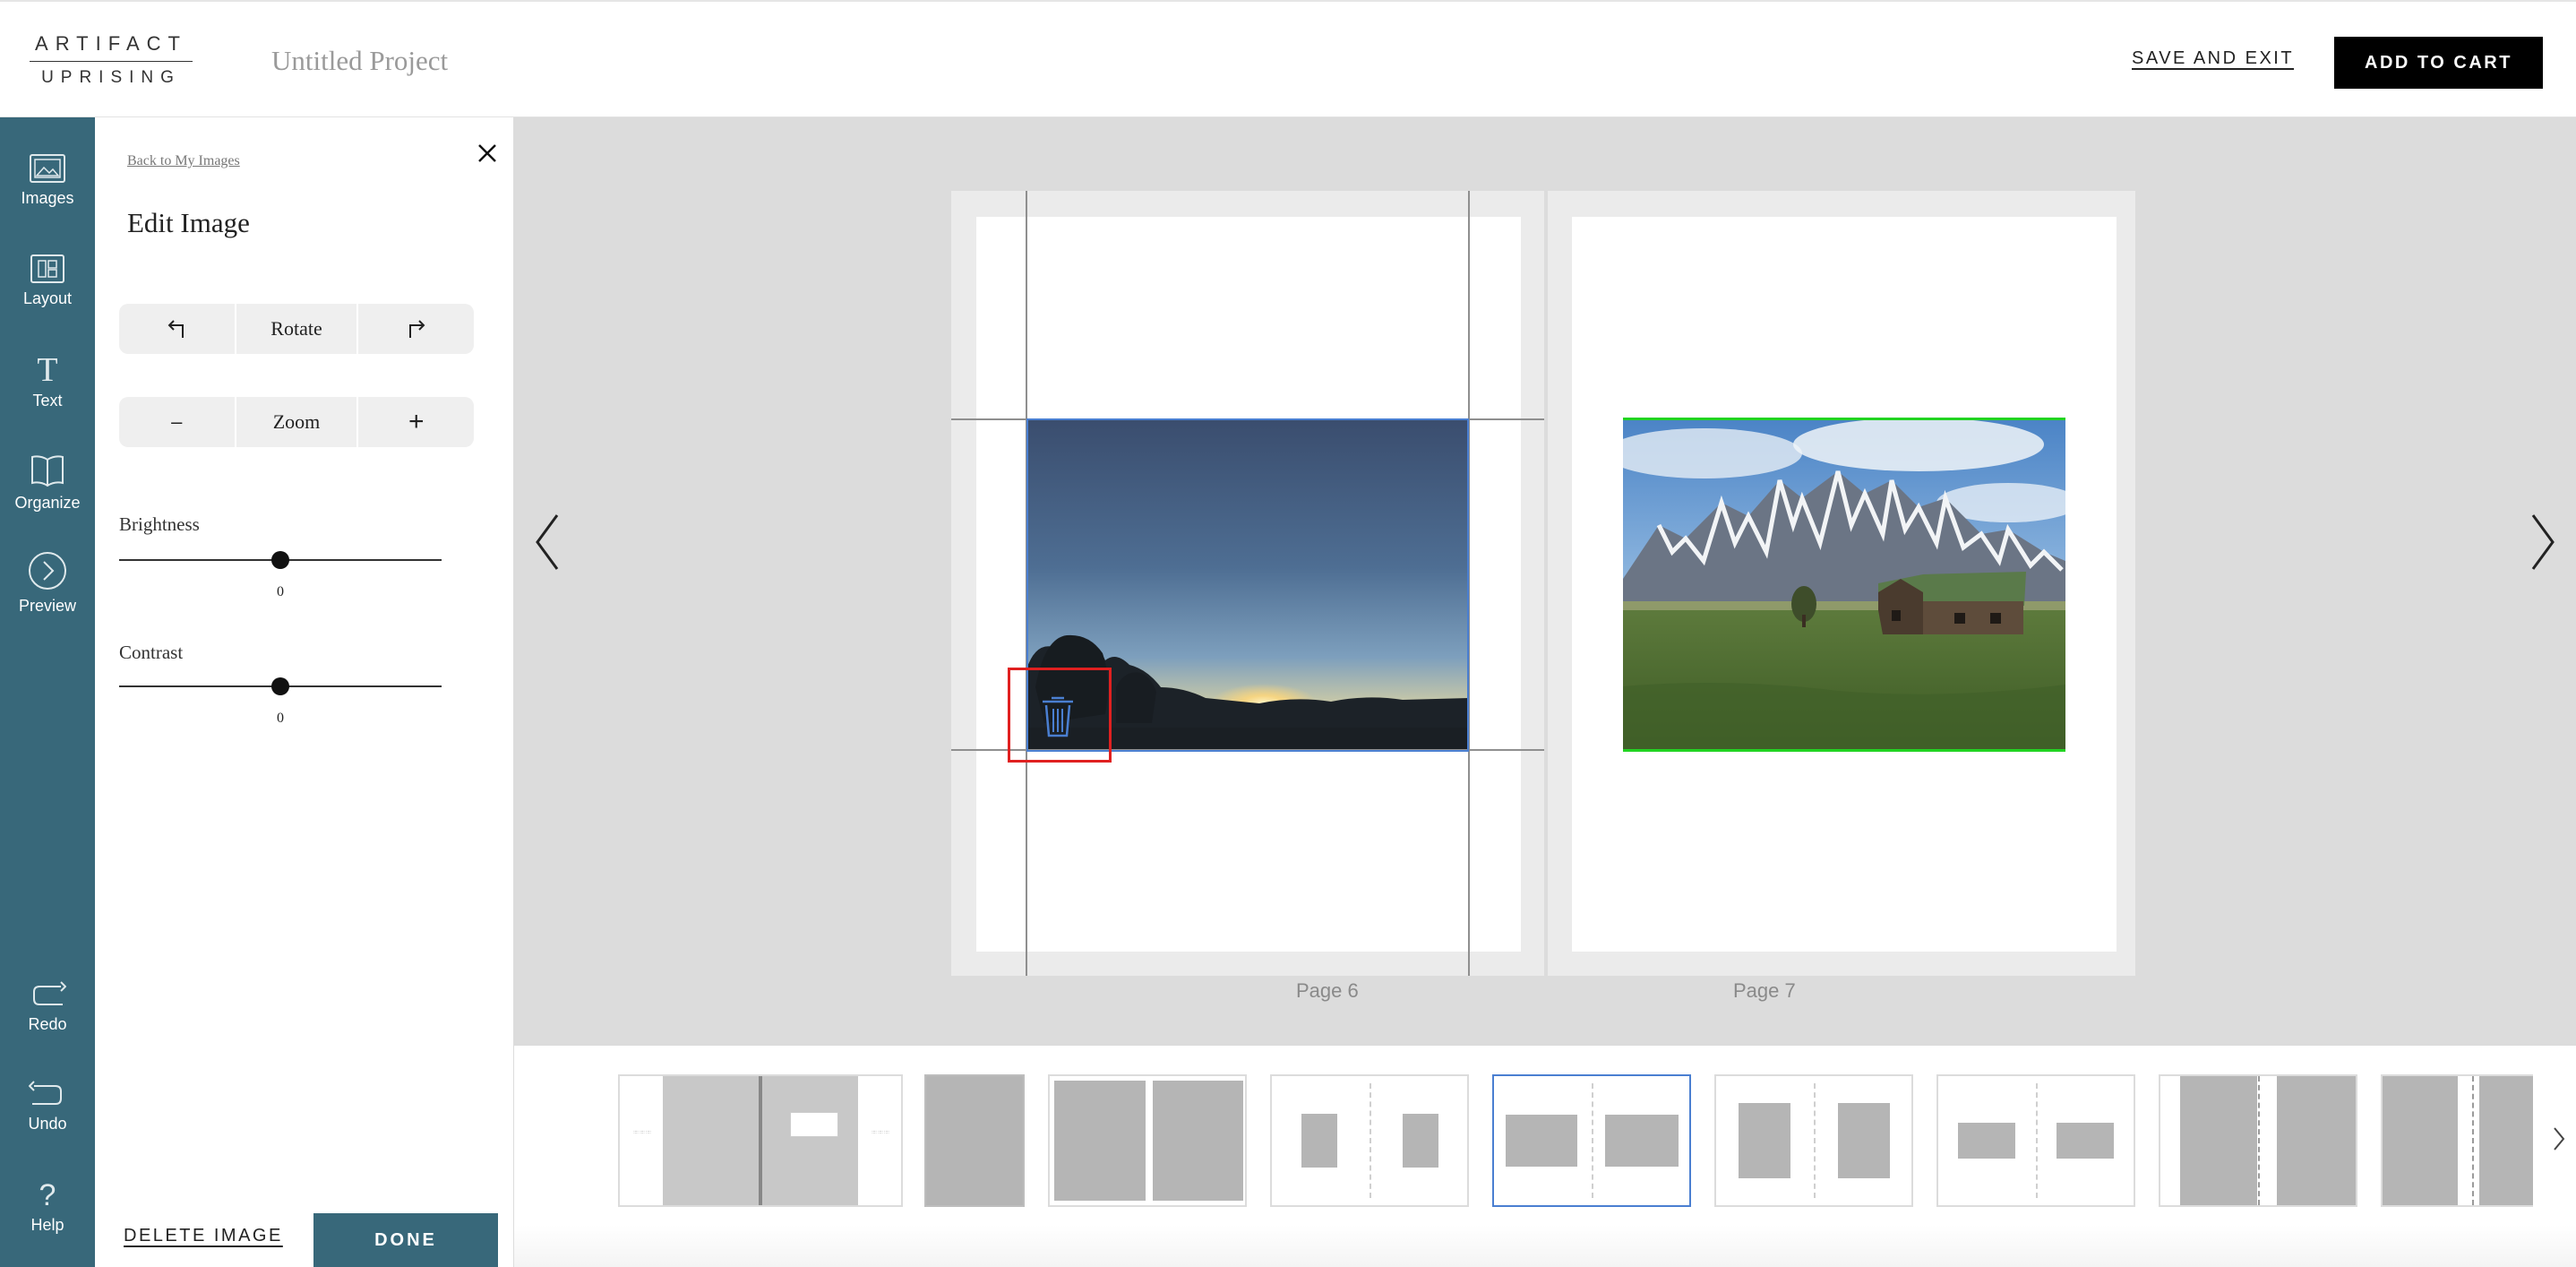 This screenshot has height=1267, width=2576. I want to click on layout-thumb-two-small-landscape, so click(2035, 1141).